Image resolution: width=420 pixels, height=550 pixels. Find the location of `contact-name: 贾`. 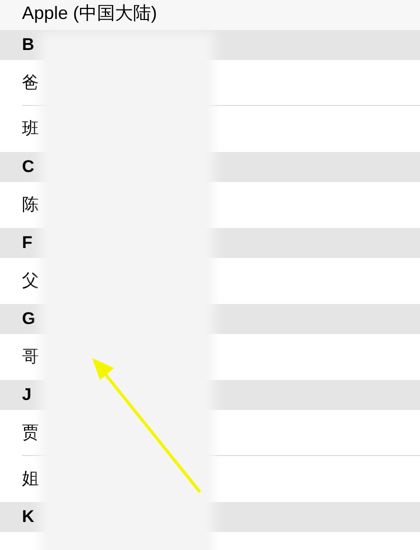

contact-name: 贾 is located at coordinates (30, 433).